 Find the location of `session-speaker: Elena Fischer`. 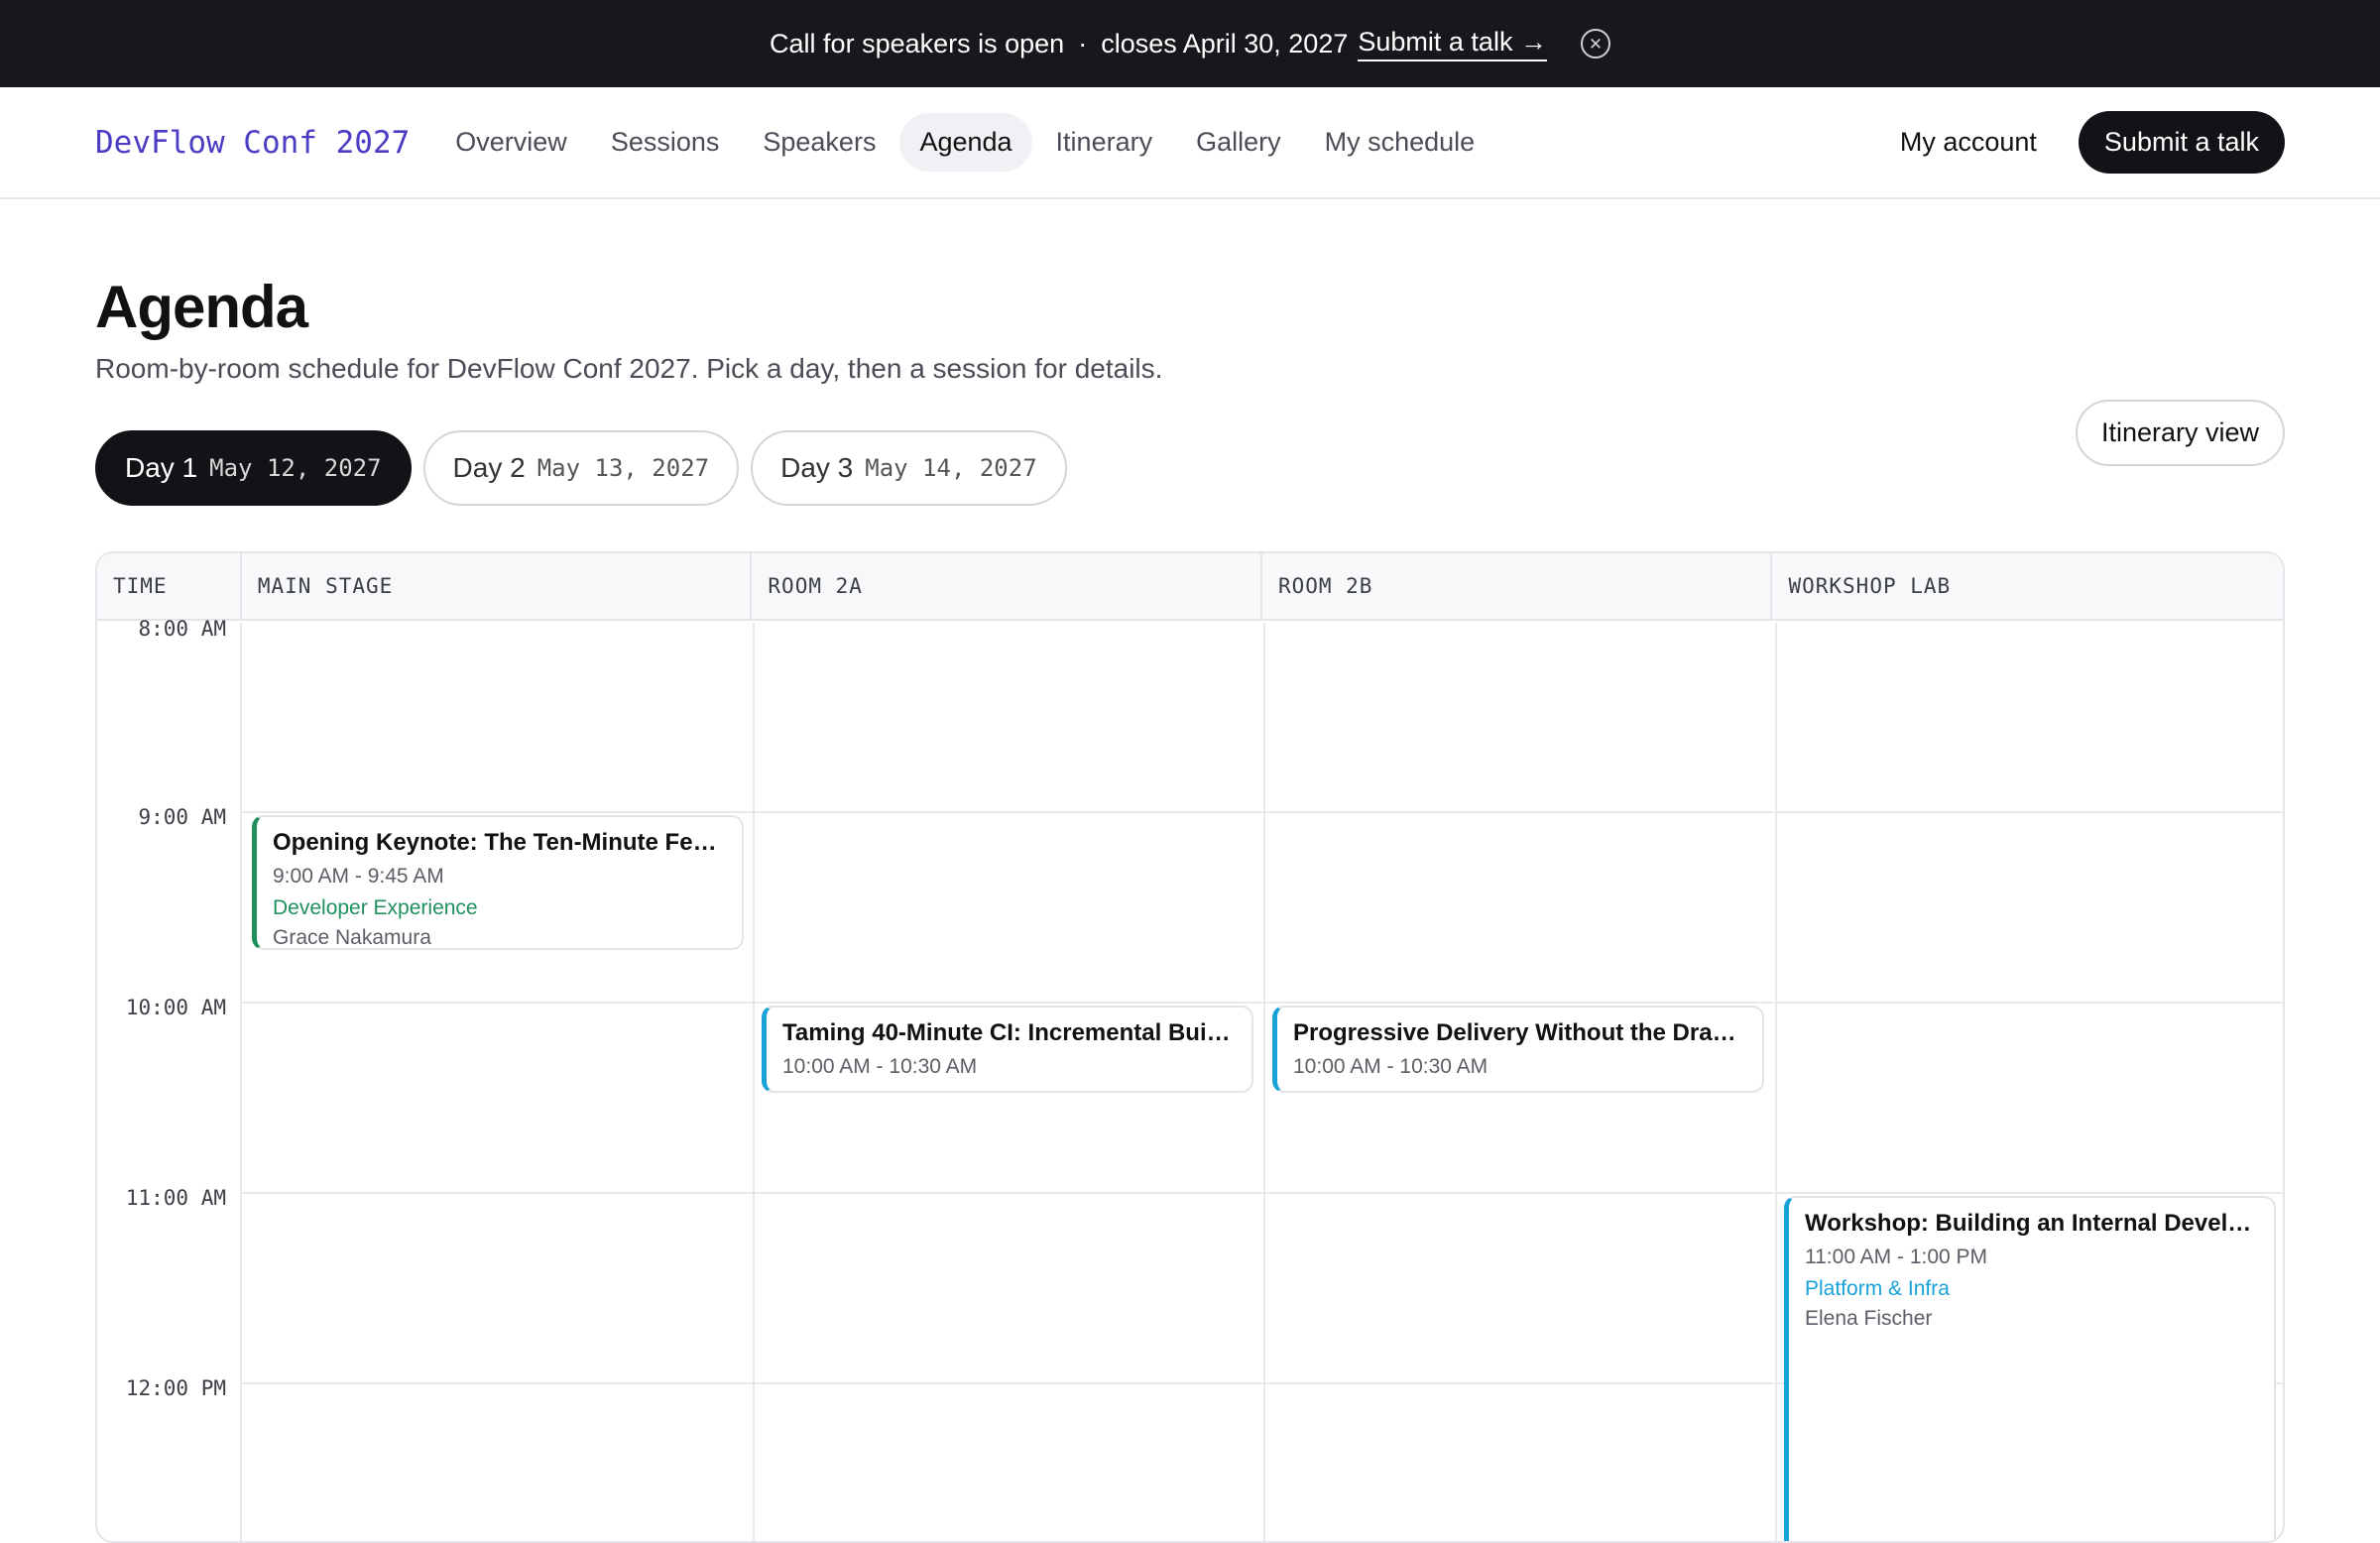

session-speaker: Elena Fischer is located at coordinates (1869, 1318).